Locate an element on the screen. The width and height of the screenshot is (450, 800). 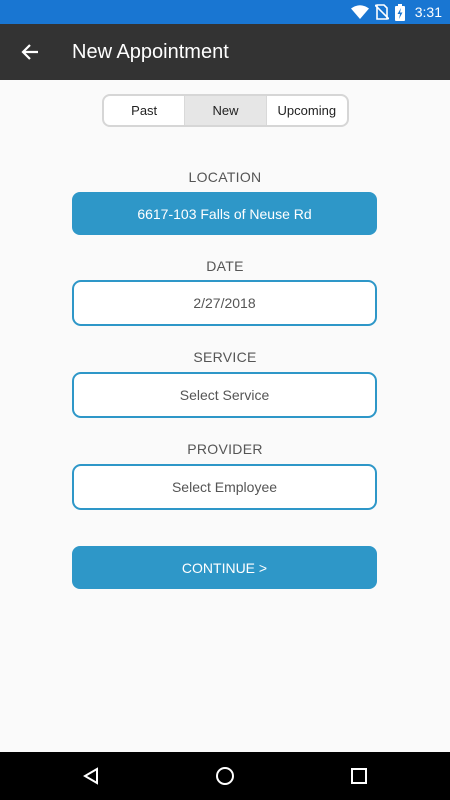
status-icons: 3:31 is located at coordinates (396, 12).